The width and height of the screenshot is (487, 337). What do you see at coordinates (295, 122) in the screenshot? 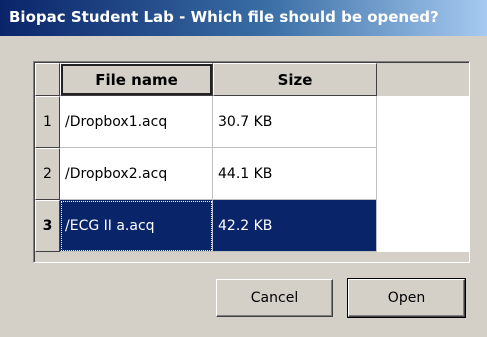
I see `cell-size-row-1: 30.7 KB` at bounding box center [295, 122].